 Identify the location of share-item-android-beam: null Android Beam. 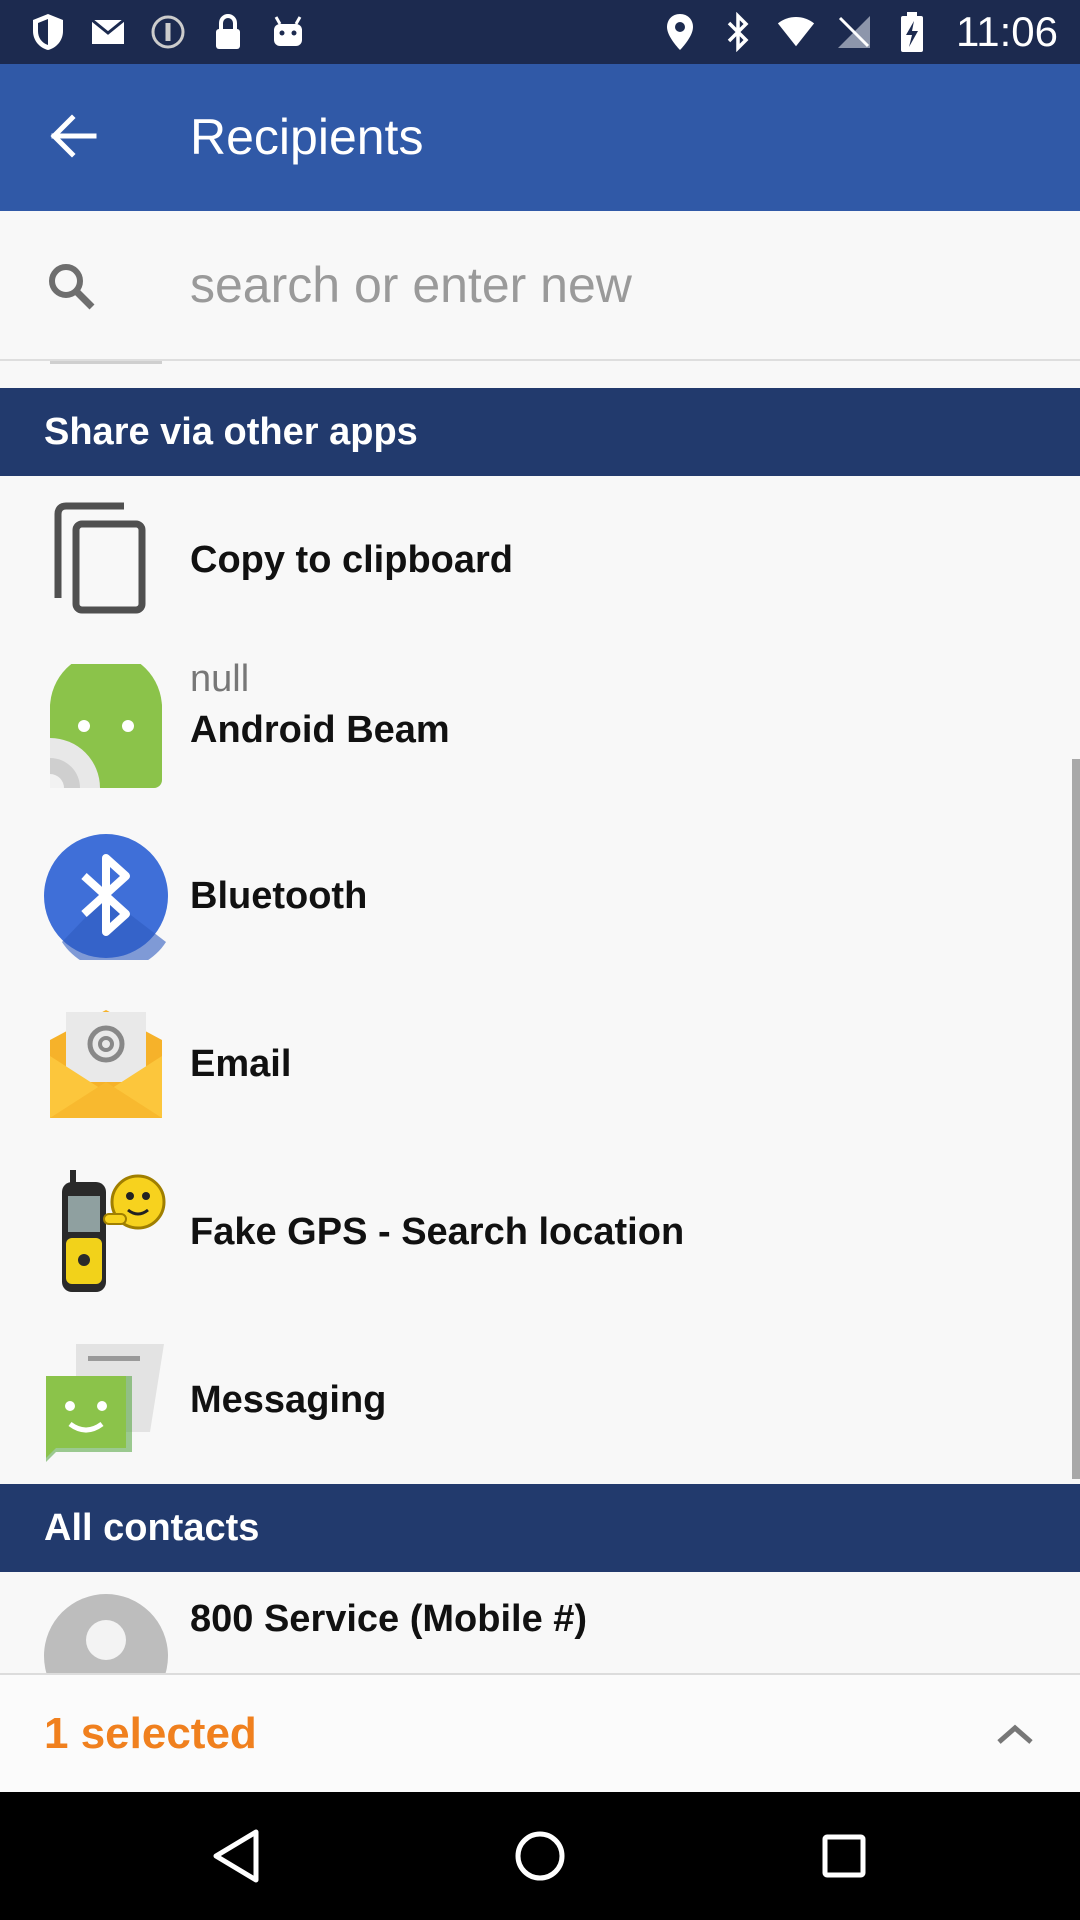
(540, 728).